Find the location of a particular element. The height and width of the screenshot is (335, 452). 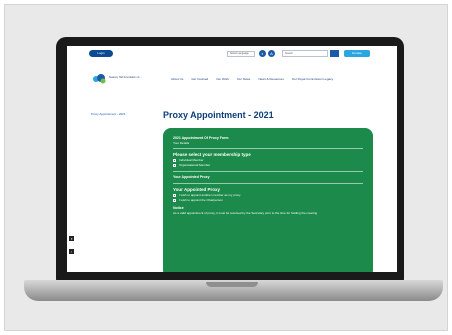

laptop-notch is located at coordinates (232, 284).